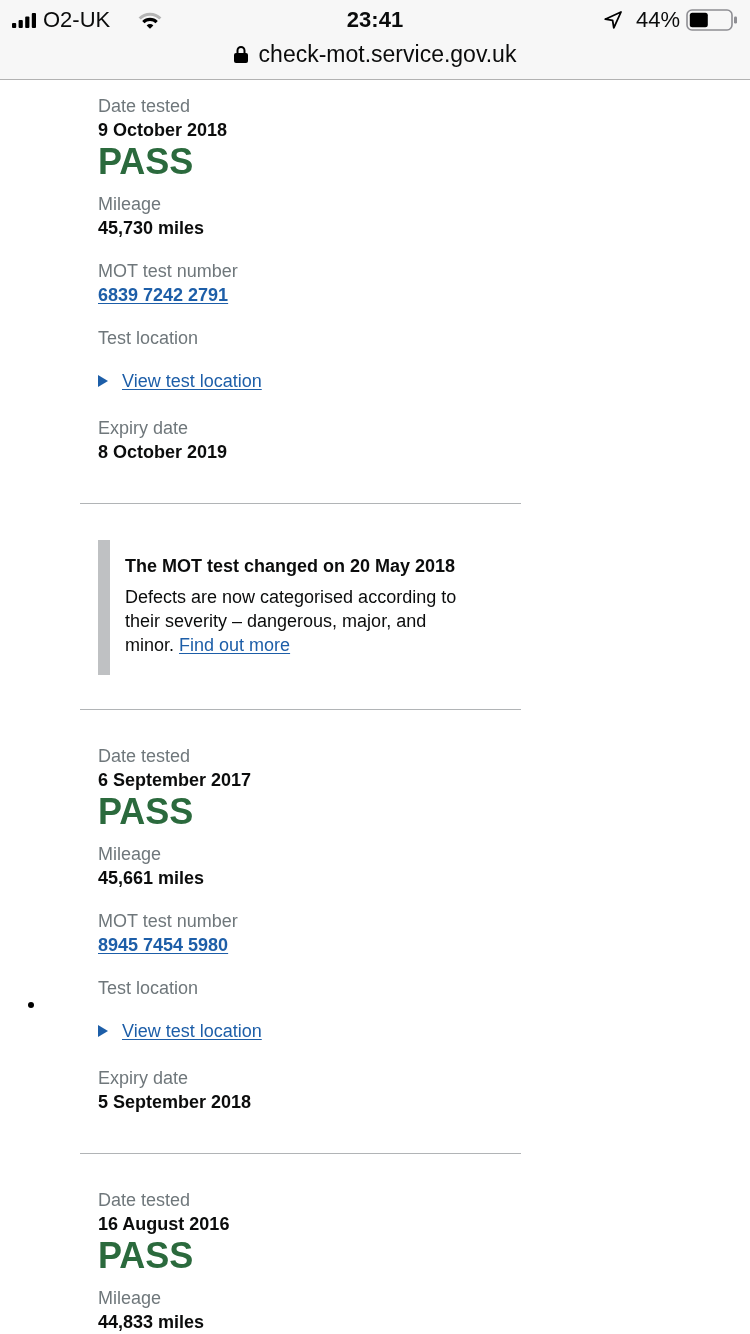 The image size is (750, 1334). I want to click on clock-time: 23:41, so click(375, 20).